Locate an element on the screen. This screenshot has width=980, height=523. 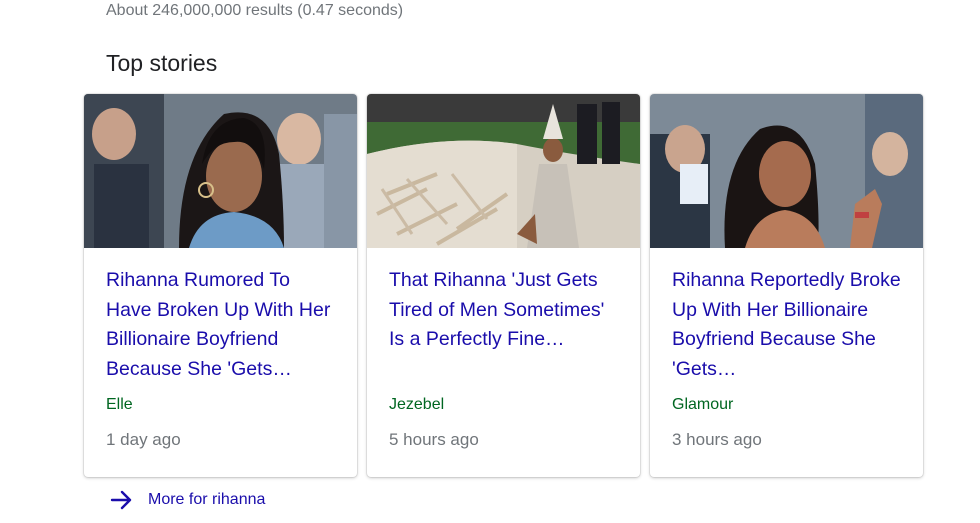
story-age: 1 day ago is located at coordinates (143, 439).